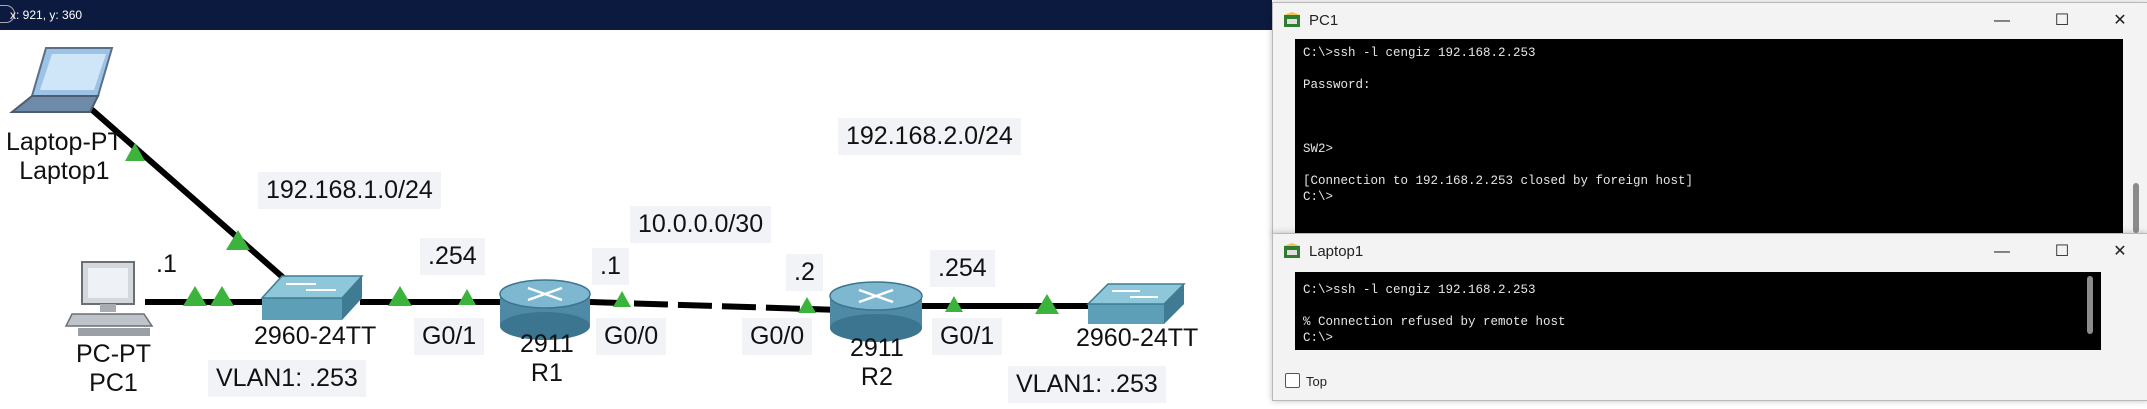  I want to click on r1-g00-ip-label: .1, so click(610, 266).